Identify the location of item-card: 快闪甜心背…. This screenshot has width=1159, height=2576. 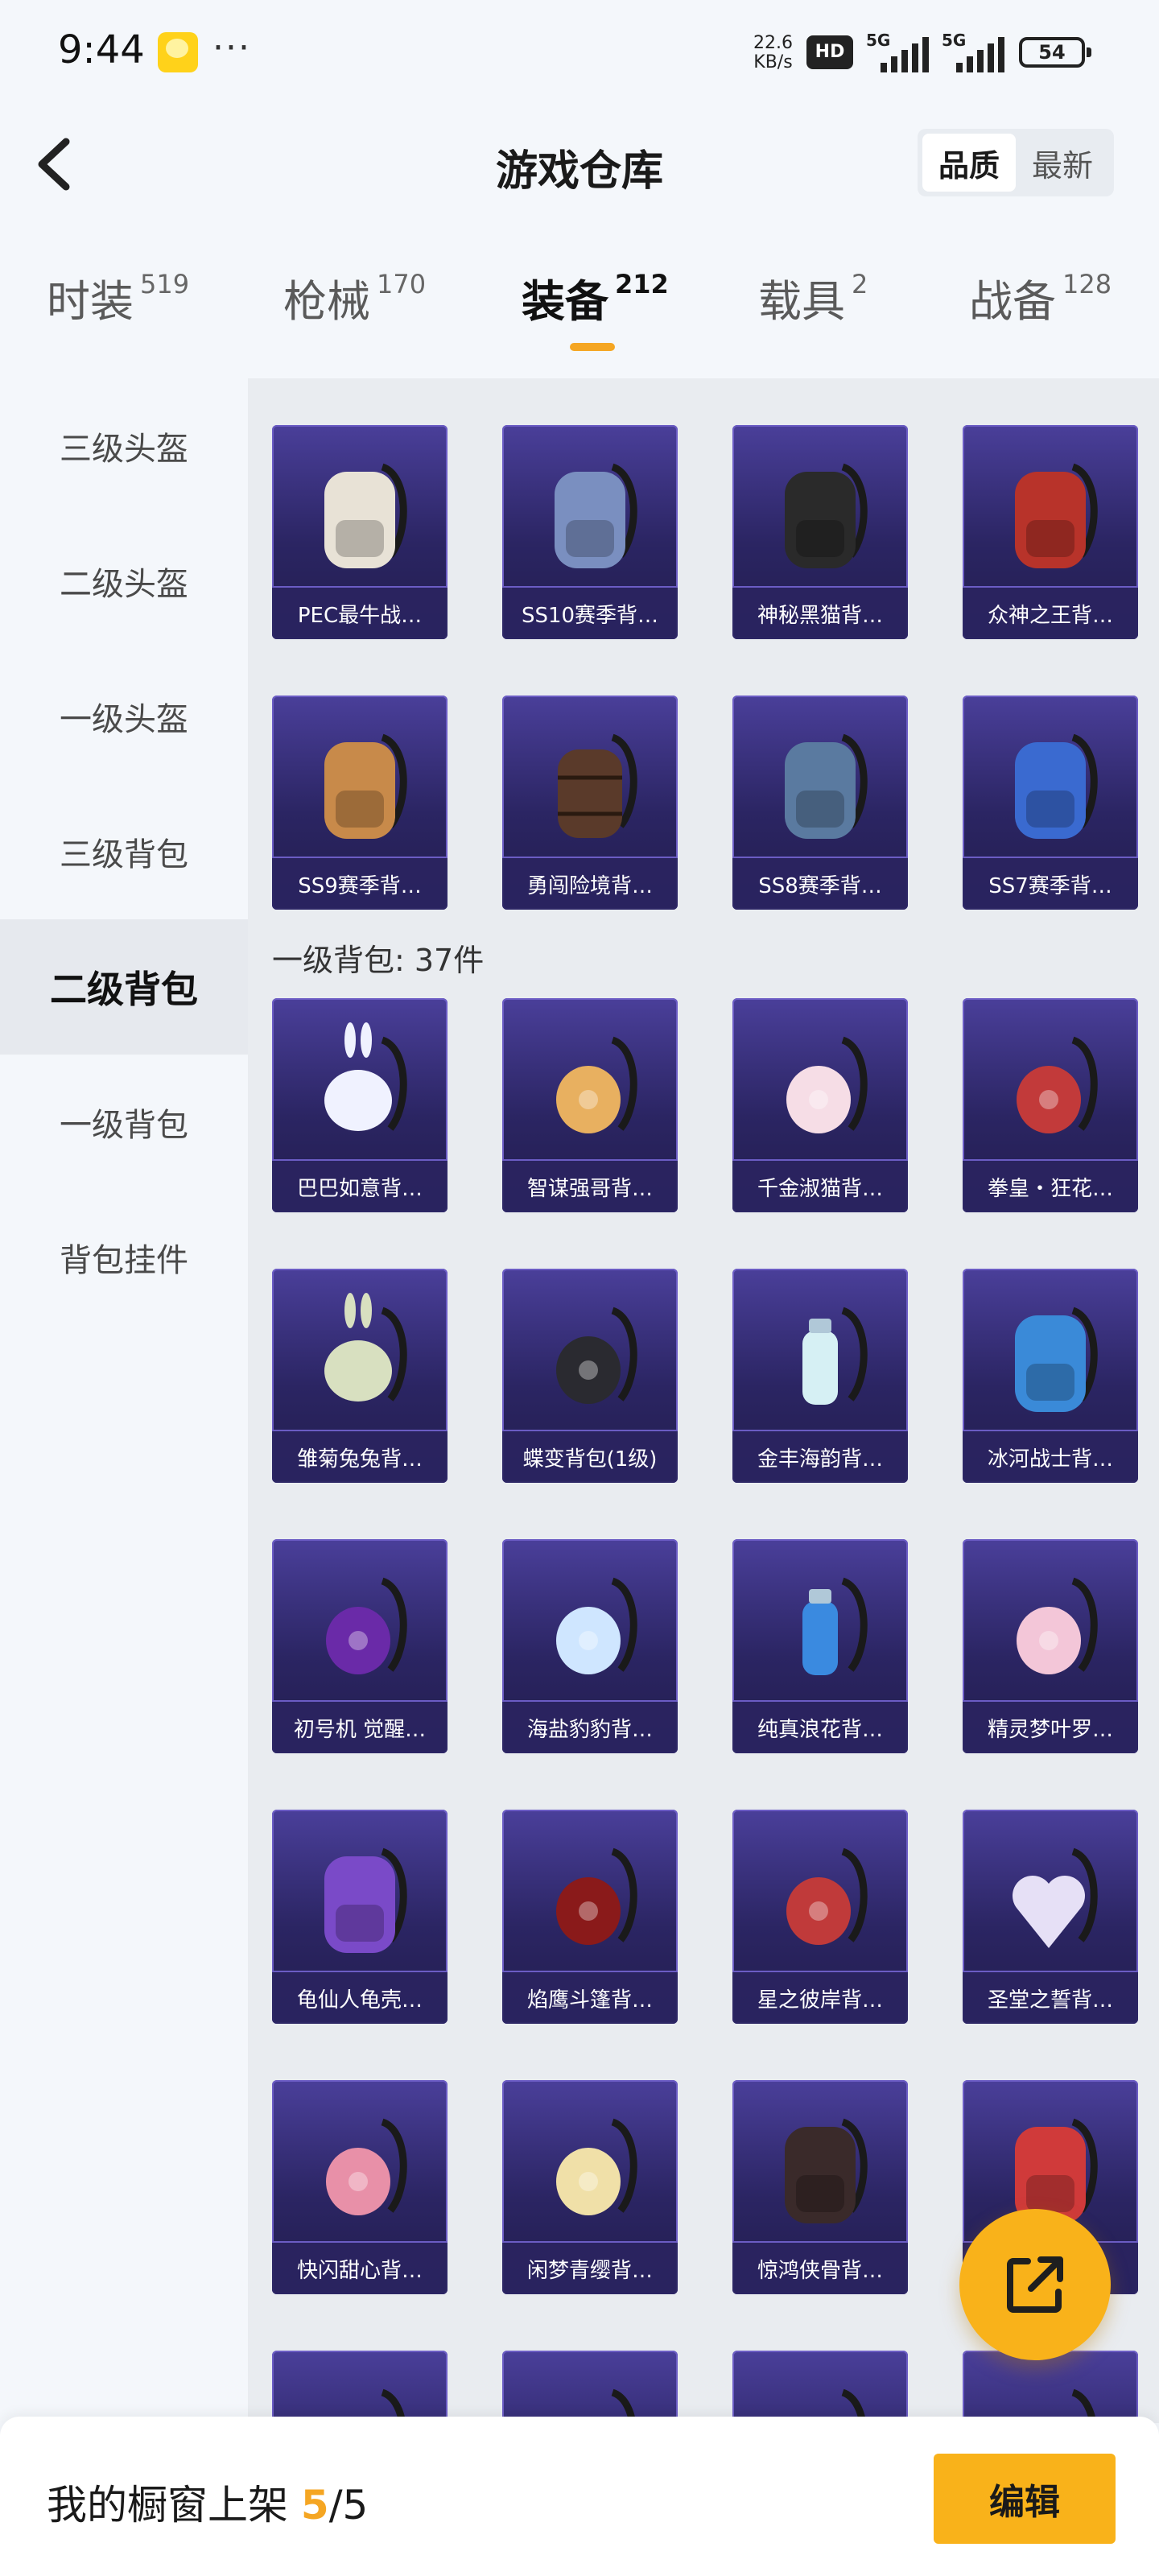
(360, 2187).